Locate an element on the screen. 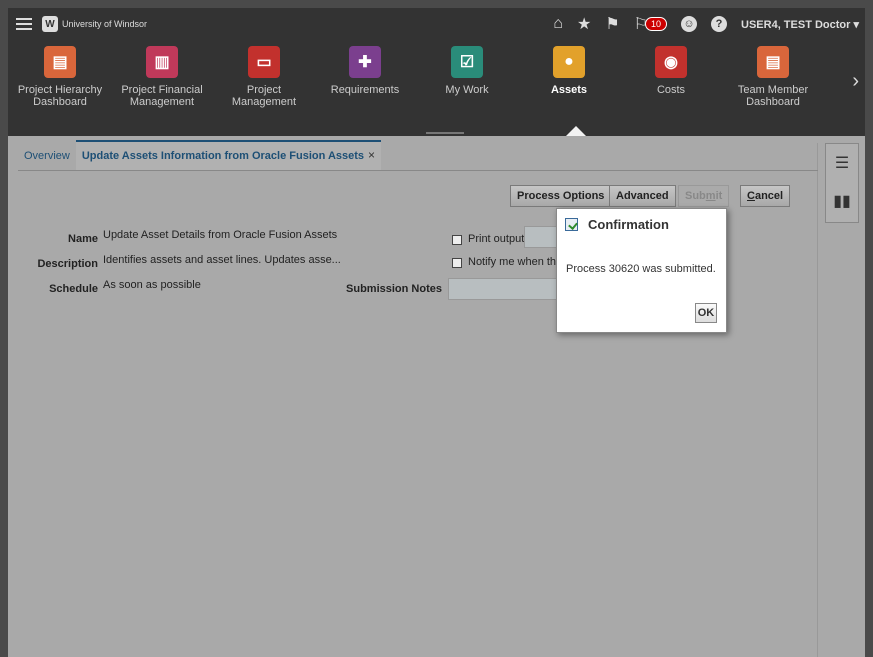 Image resolution: width=873 pixels, height=657 pixels. confirmation-icon is located at coordinates (571, 224).